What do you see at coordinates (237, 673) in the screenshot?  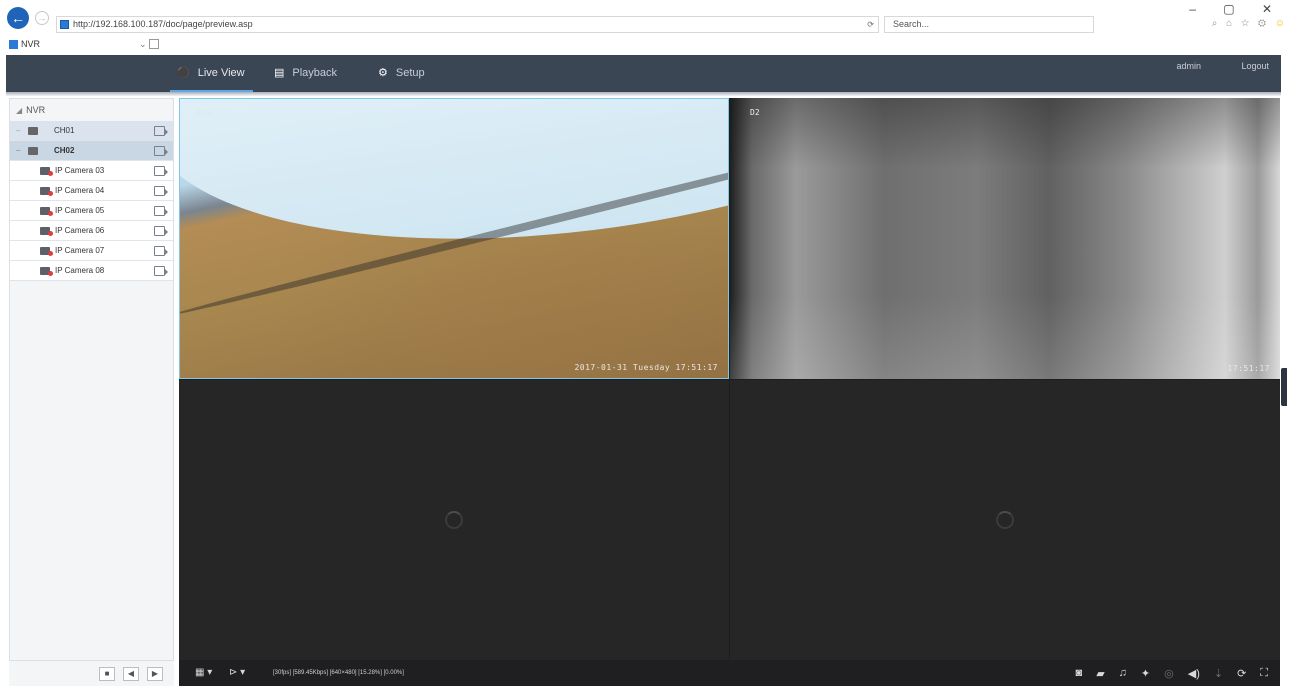 I see `stream-type-dropdown: ⊳ ▾` at bounding box center [237, 673].